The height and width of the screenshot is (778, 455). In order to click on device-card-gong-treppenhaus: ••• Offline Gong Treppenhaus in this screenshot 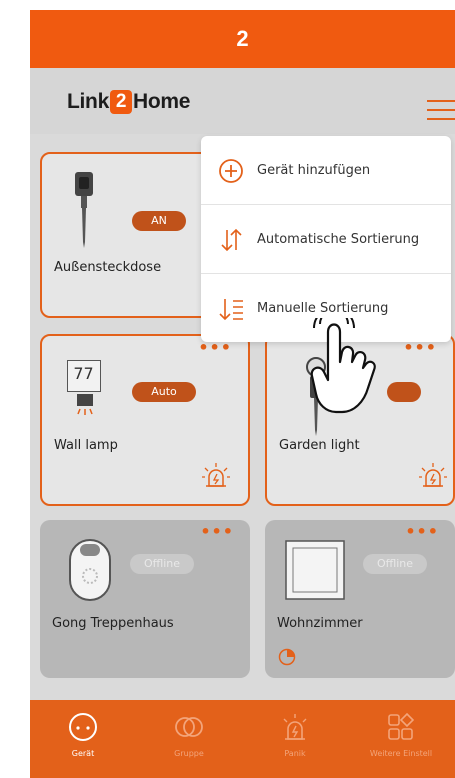, I will do `click(145, 599)`.